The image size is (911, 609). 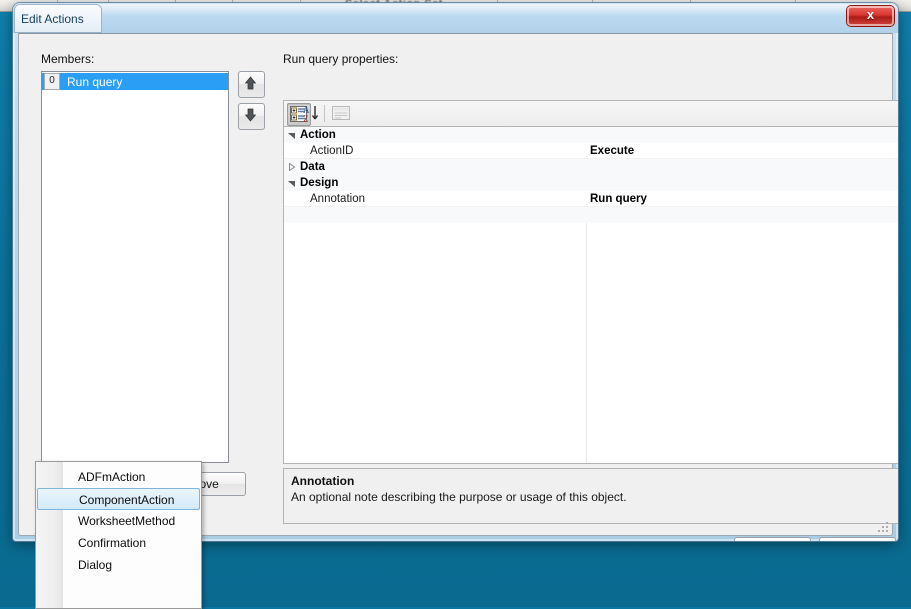 What do you see at coordinates (292, 167) in the screenshot?
I see `collapsed-triangle-icon` at bounding box center [292, 167].